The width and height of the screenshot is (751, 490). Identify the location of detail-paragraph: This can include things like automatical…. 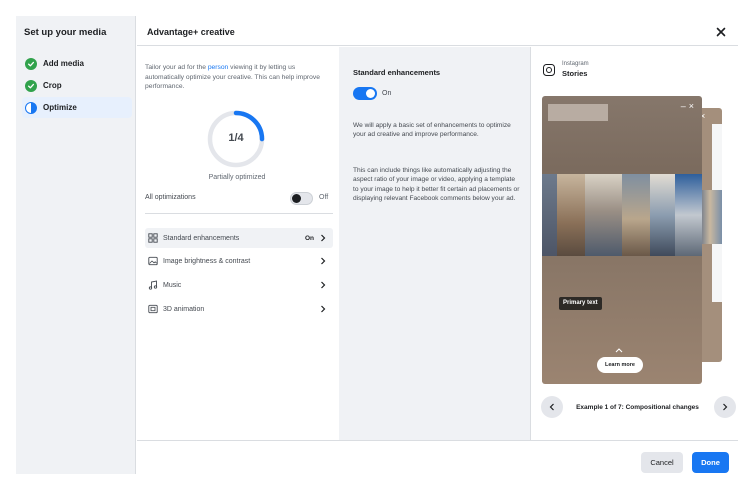
(436, 184).